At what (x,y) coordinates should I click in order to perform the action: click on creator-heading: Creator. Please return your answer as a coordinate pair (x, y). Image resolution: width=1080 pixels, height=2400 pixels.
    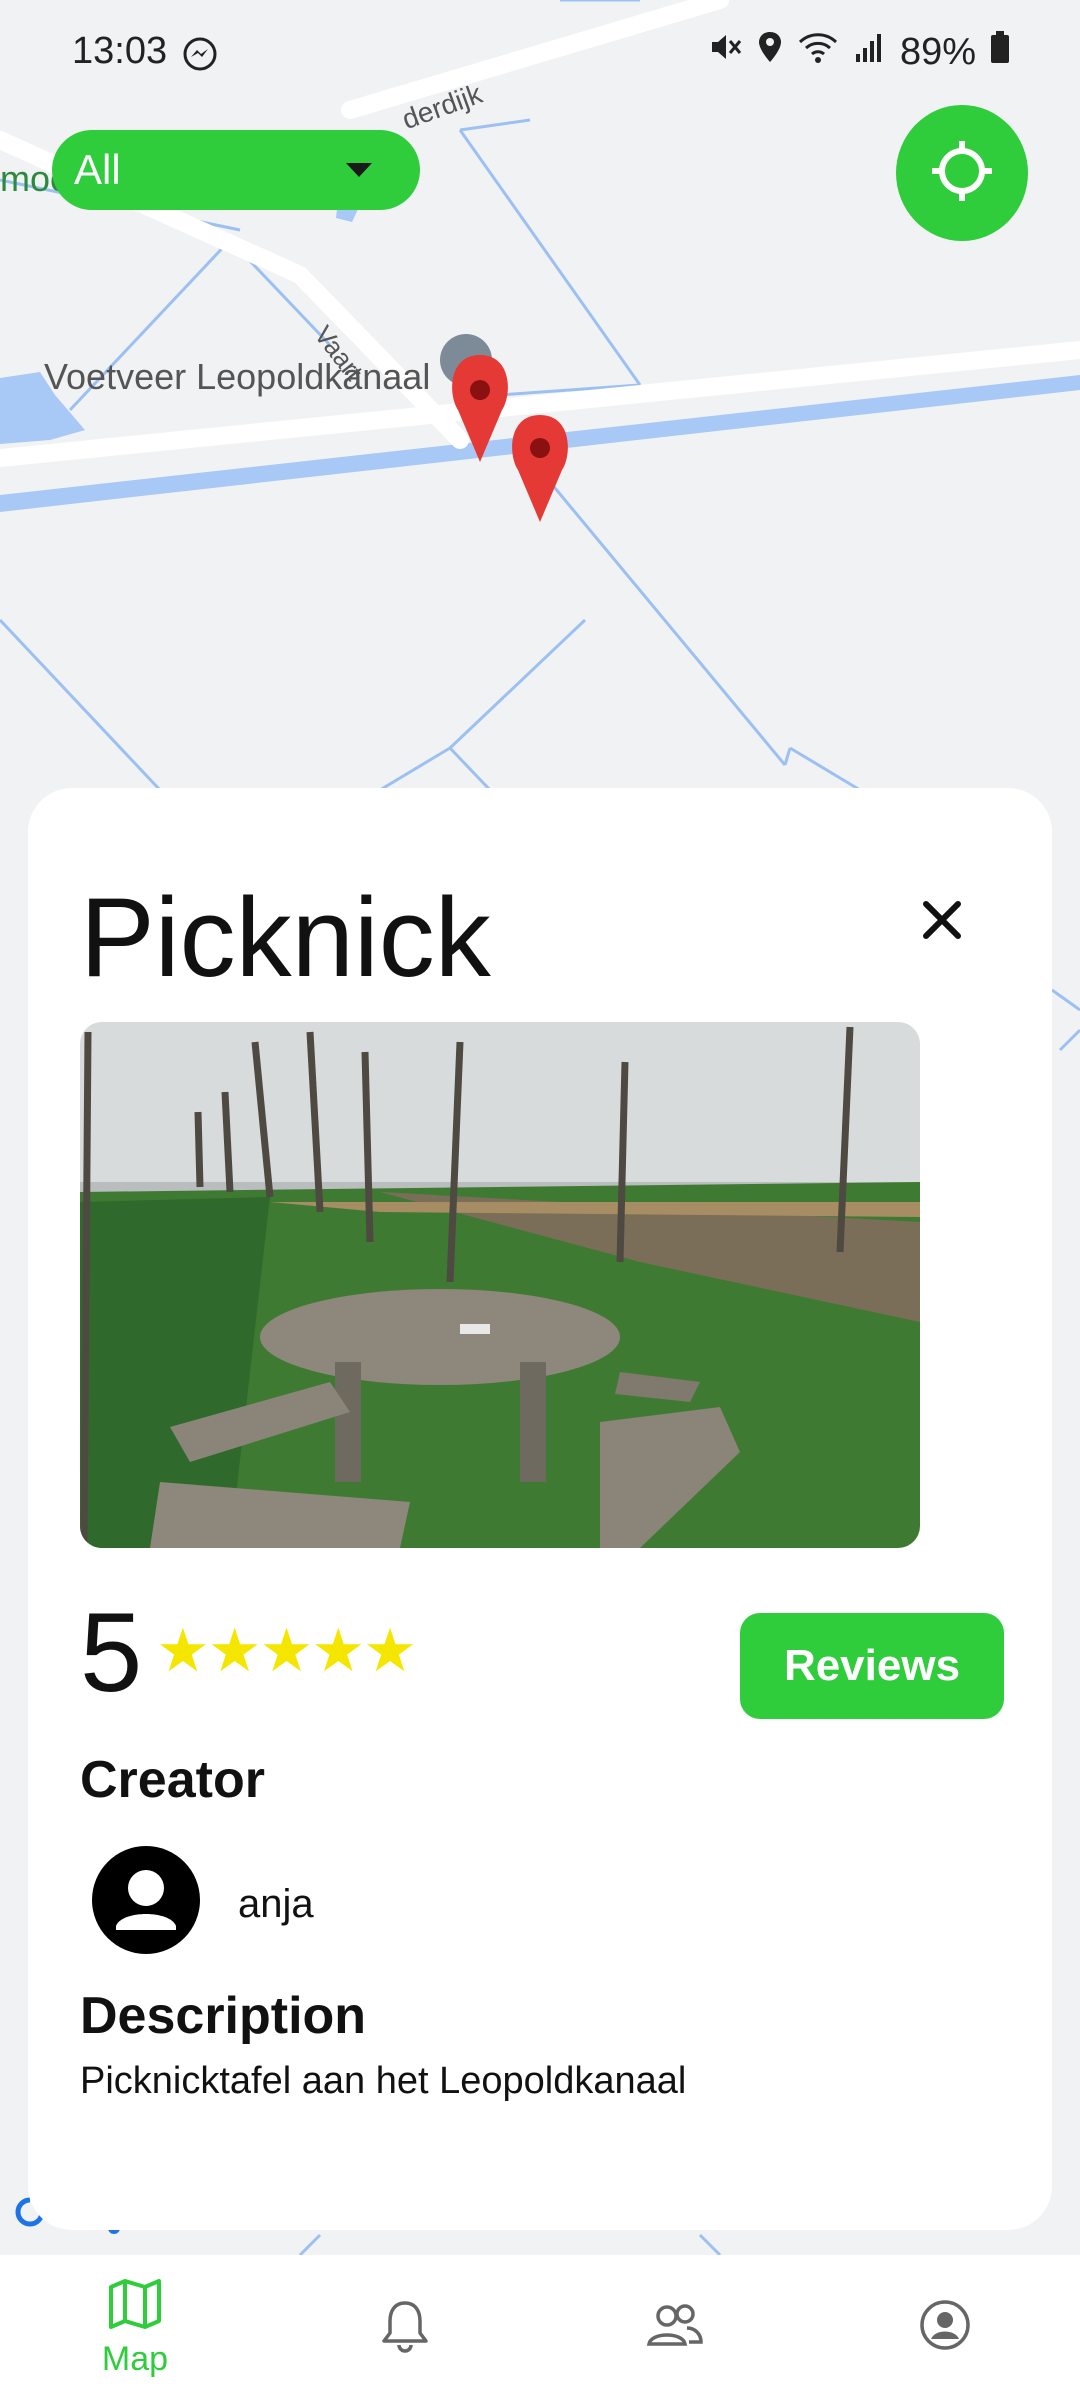
    Looking at the image, I should click on (172, 1780).